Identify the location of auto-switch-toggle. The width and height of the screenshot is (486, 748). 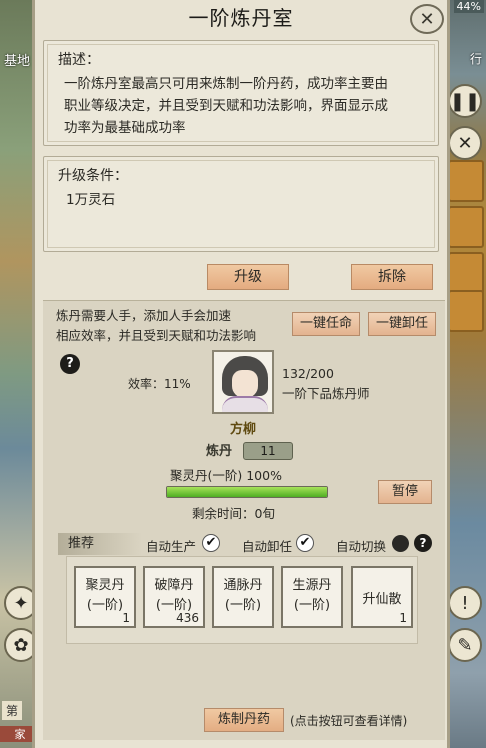
(400, 543).